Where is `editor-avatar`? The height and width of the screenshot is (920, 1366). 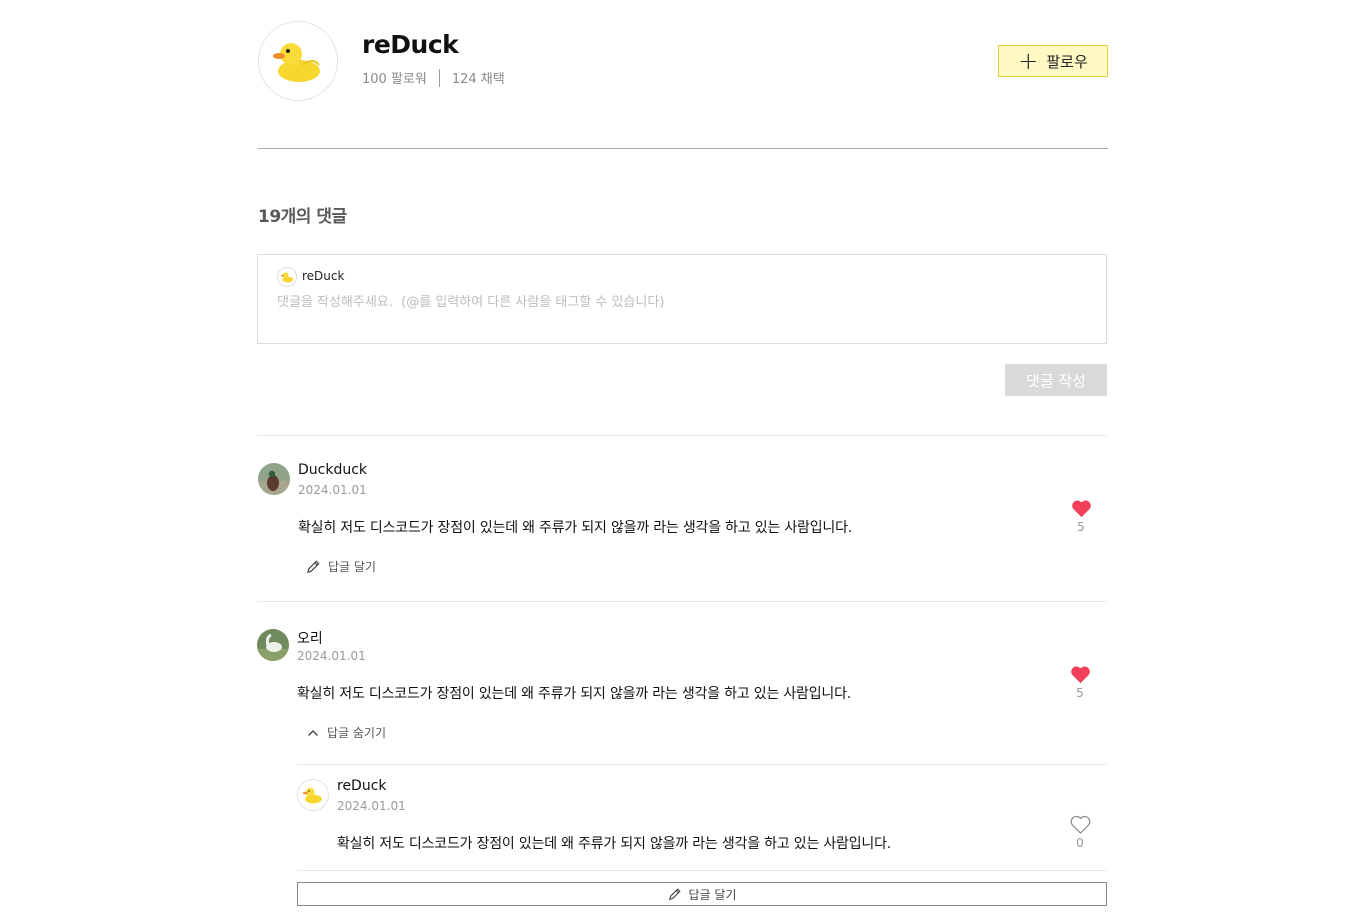 editor-avatar is located at coordinates (287, 277).